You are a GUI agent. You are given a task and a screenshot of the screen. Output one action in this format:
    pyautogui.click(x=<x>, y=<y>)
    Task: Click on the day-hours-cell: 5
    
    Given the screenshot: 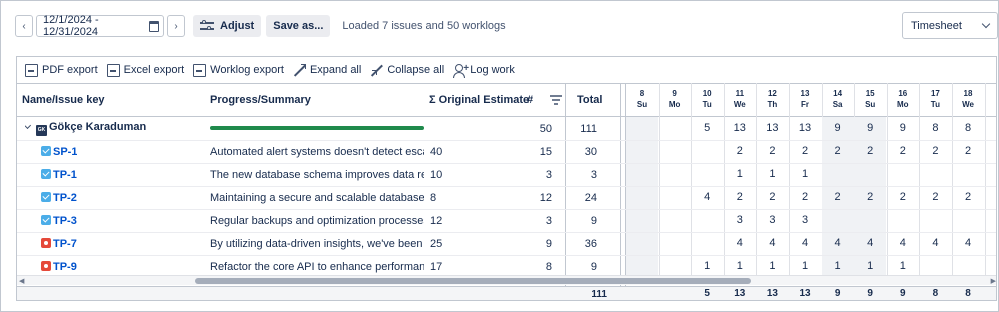 What is the action you would take?
    pyautogui.click(x=707, y=293)
    